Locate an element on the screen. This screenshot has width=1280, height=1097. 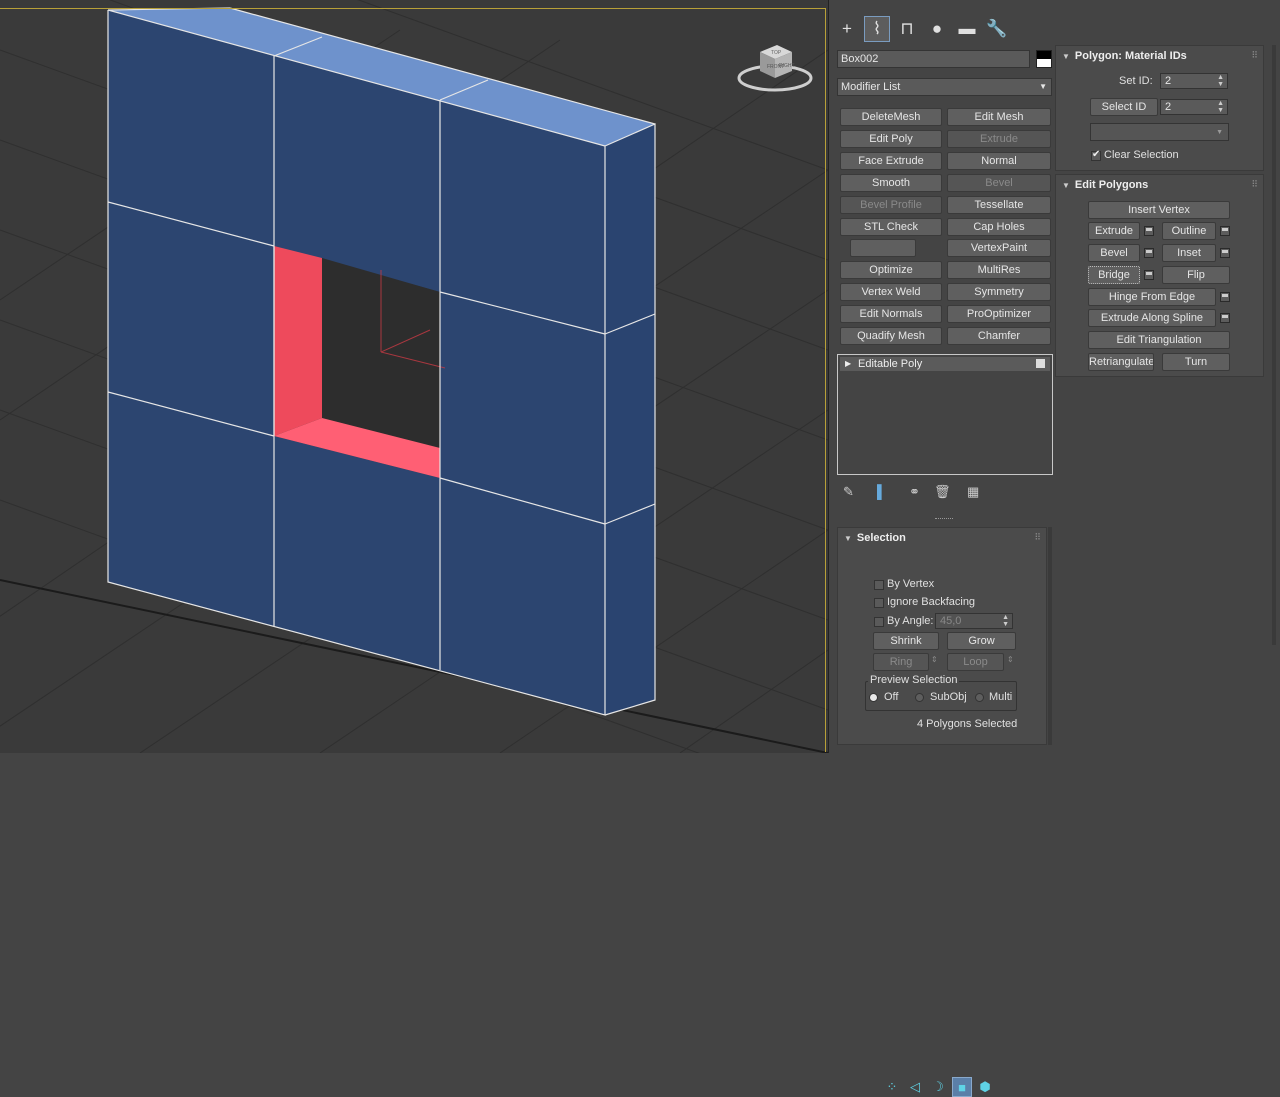
motion-icon: ● is located at coordinates (937, 28).